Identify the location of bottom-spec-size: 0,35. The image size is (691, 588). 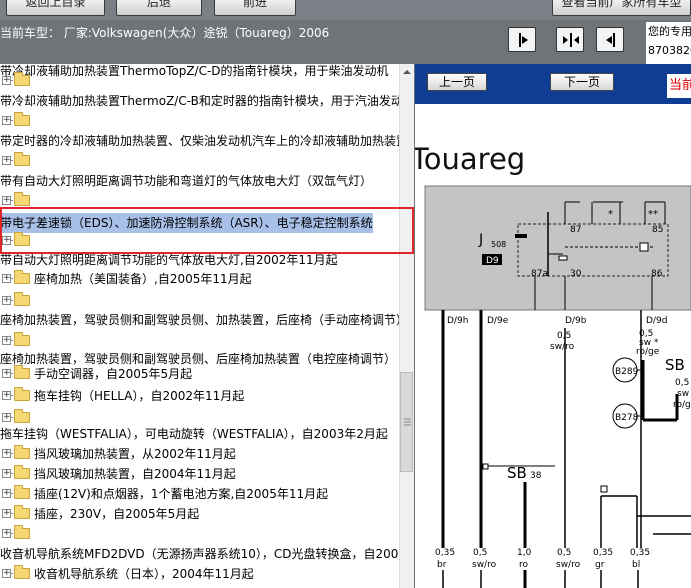
(603, 553).